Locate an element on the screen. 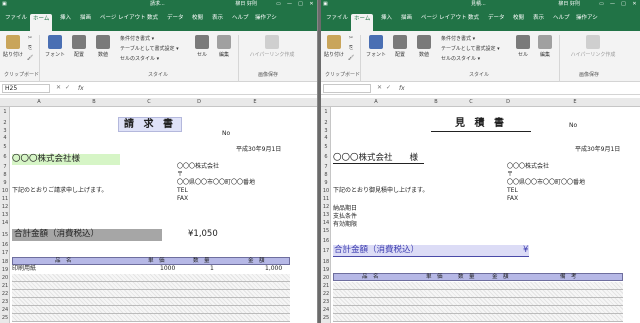 This screenshot has width=640, height=323. total-value: ¥ is located at coordinates (525, 250).